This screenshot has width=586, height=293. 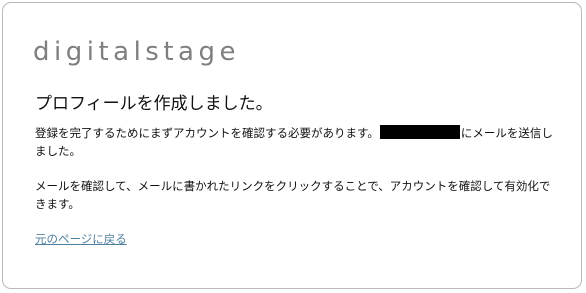 I want to click on digitalstage-logo: digitalstage, so click(x=136, y=52).